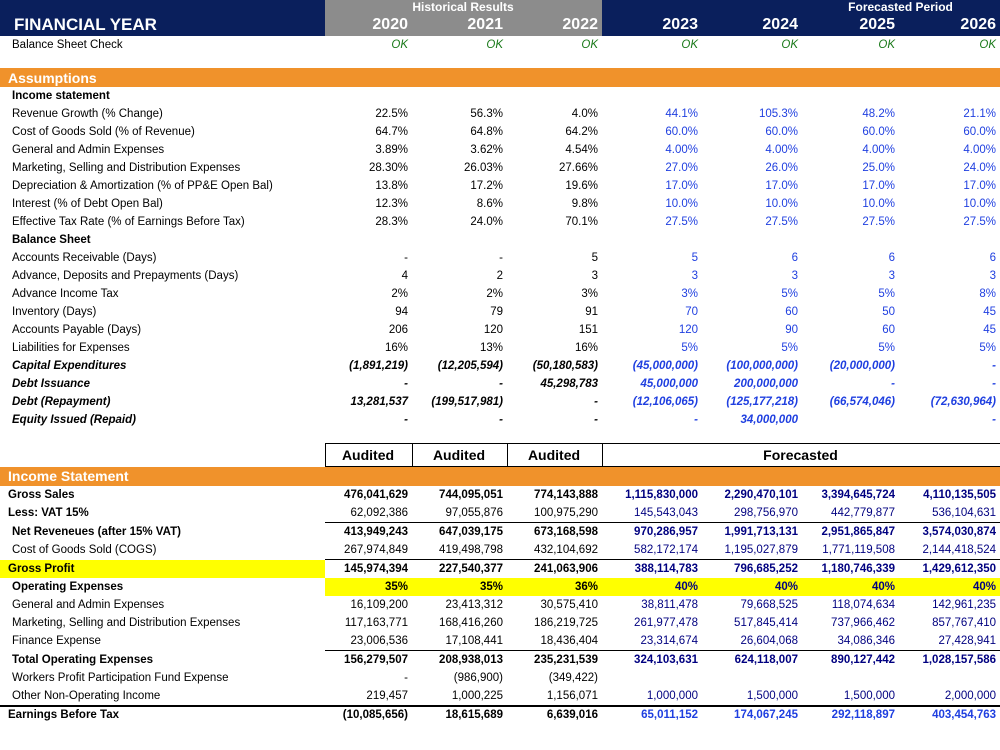 The width and height of the screenshot is (1000, 750). What do you see at coordinates (850, 366) in the screenshot?
I see `assumption-value: (20,000,000)` at bounding box center [850, 366].